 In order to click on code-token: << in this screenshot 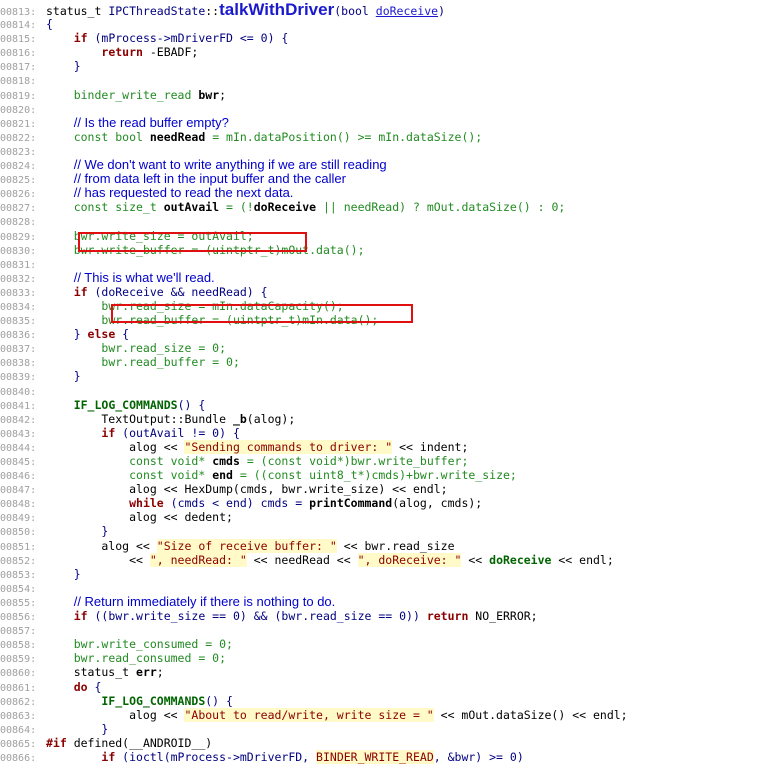, I will do `click(475, 559)`.